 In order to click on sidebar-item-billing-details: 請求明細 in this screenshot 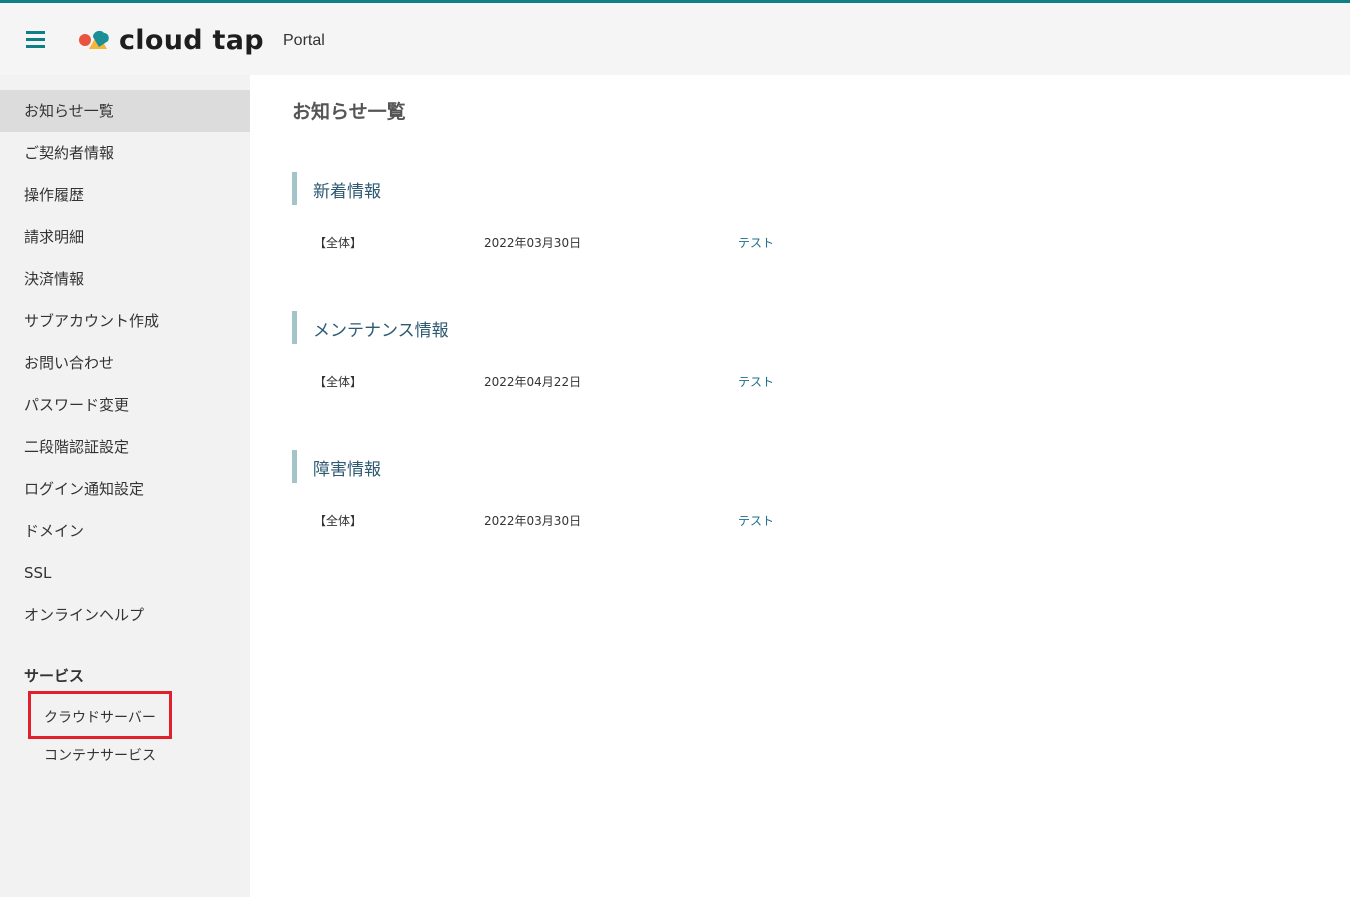, I will do `click(125, 237)`.